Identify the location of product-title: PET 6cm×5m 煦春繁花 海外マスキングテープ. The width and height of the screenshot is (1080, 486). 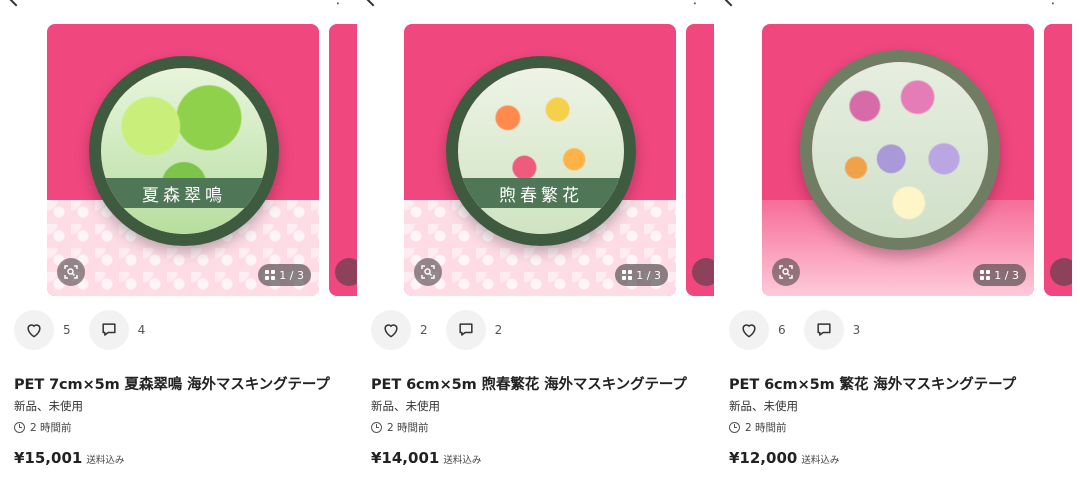
(542, 383).